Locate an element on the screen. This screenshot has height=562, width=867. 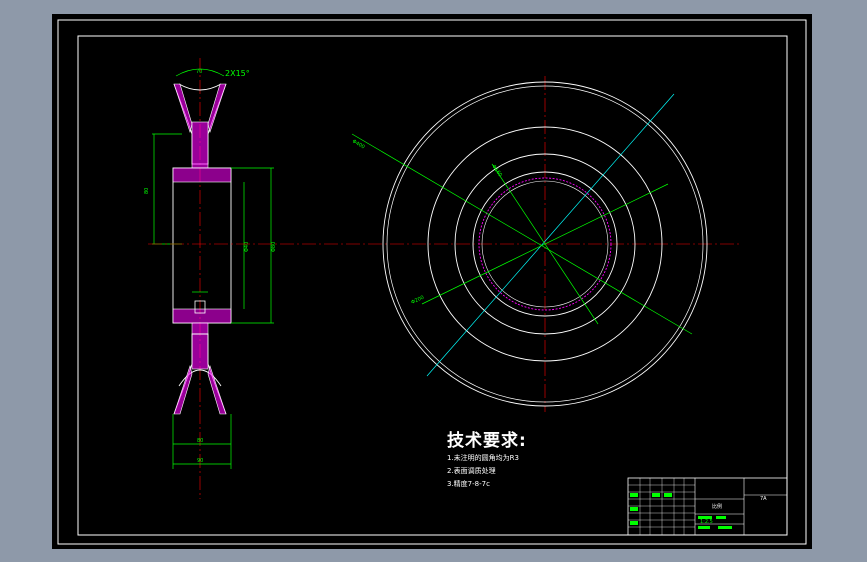
top-left-hatch is located at coordinates (183, 108).